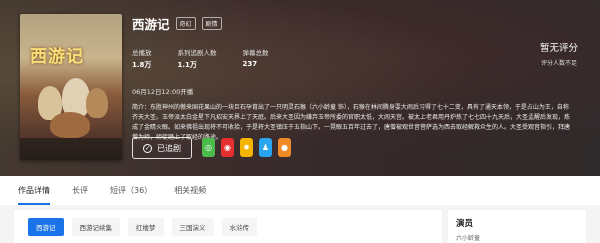 The height and width of the screenshot is (243, 600). What do you see at coordinates (46, 227) in the screenshot?
I see `series-pill: 西游记` at bounding box center [46, 227].